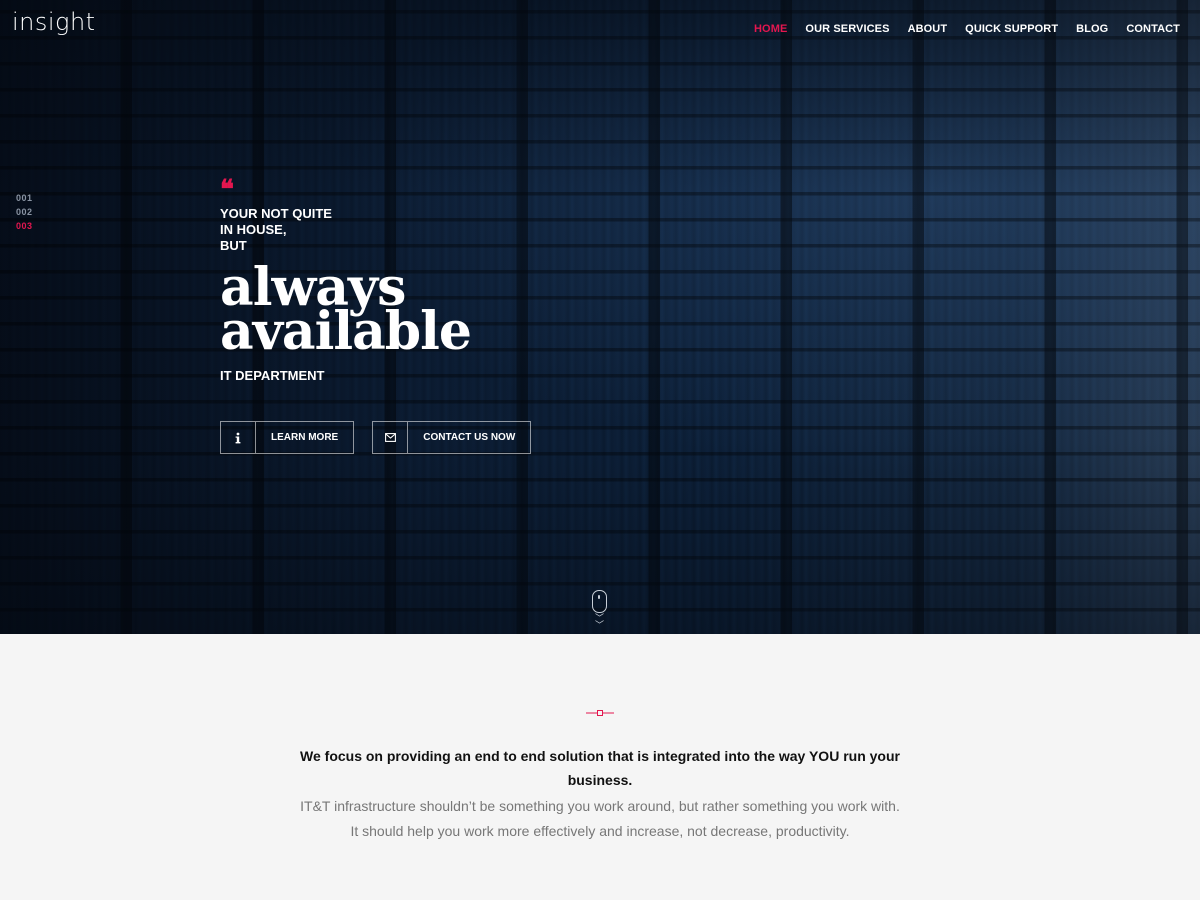 The image size is (1200, 900). Describe the element at coordinates (233, 245) in the screenshot. I see `intro-line-3: BUT` at that location.